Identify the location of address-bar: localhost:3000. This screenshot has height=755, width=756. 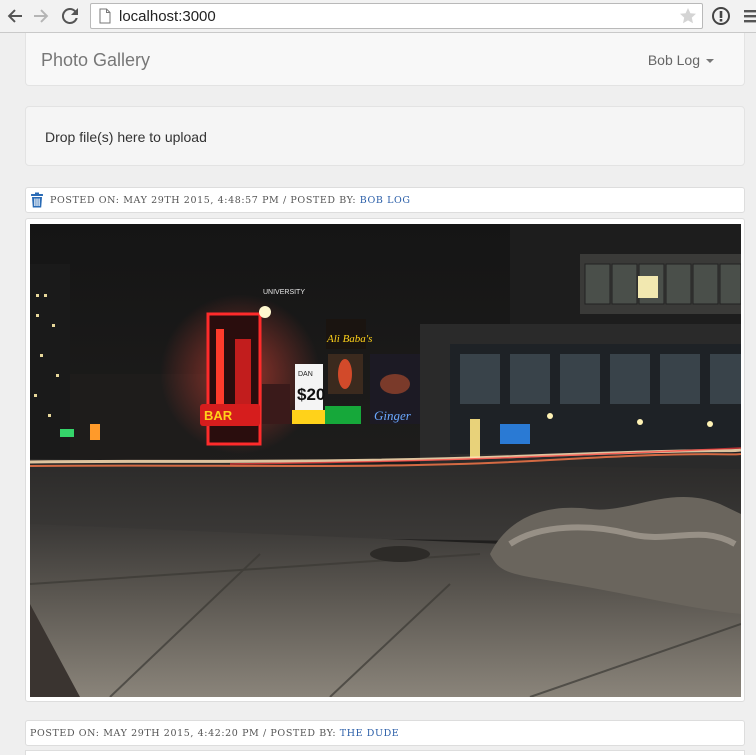
(396, 16).